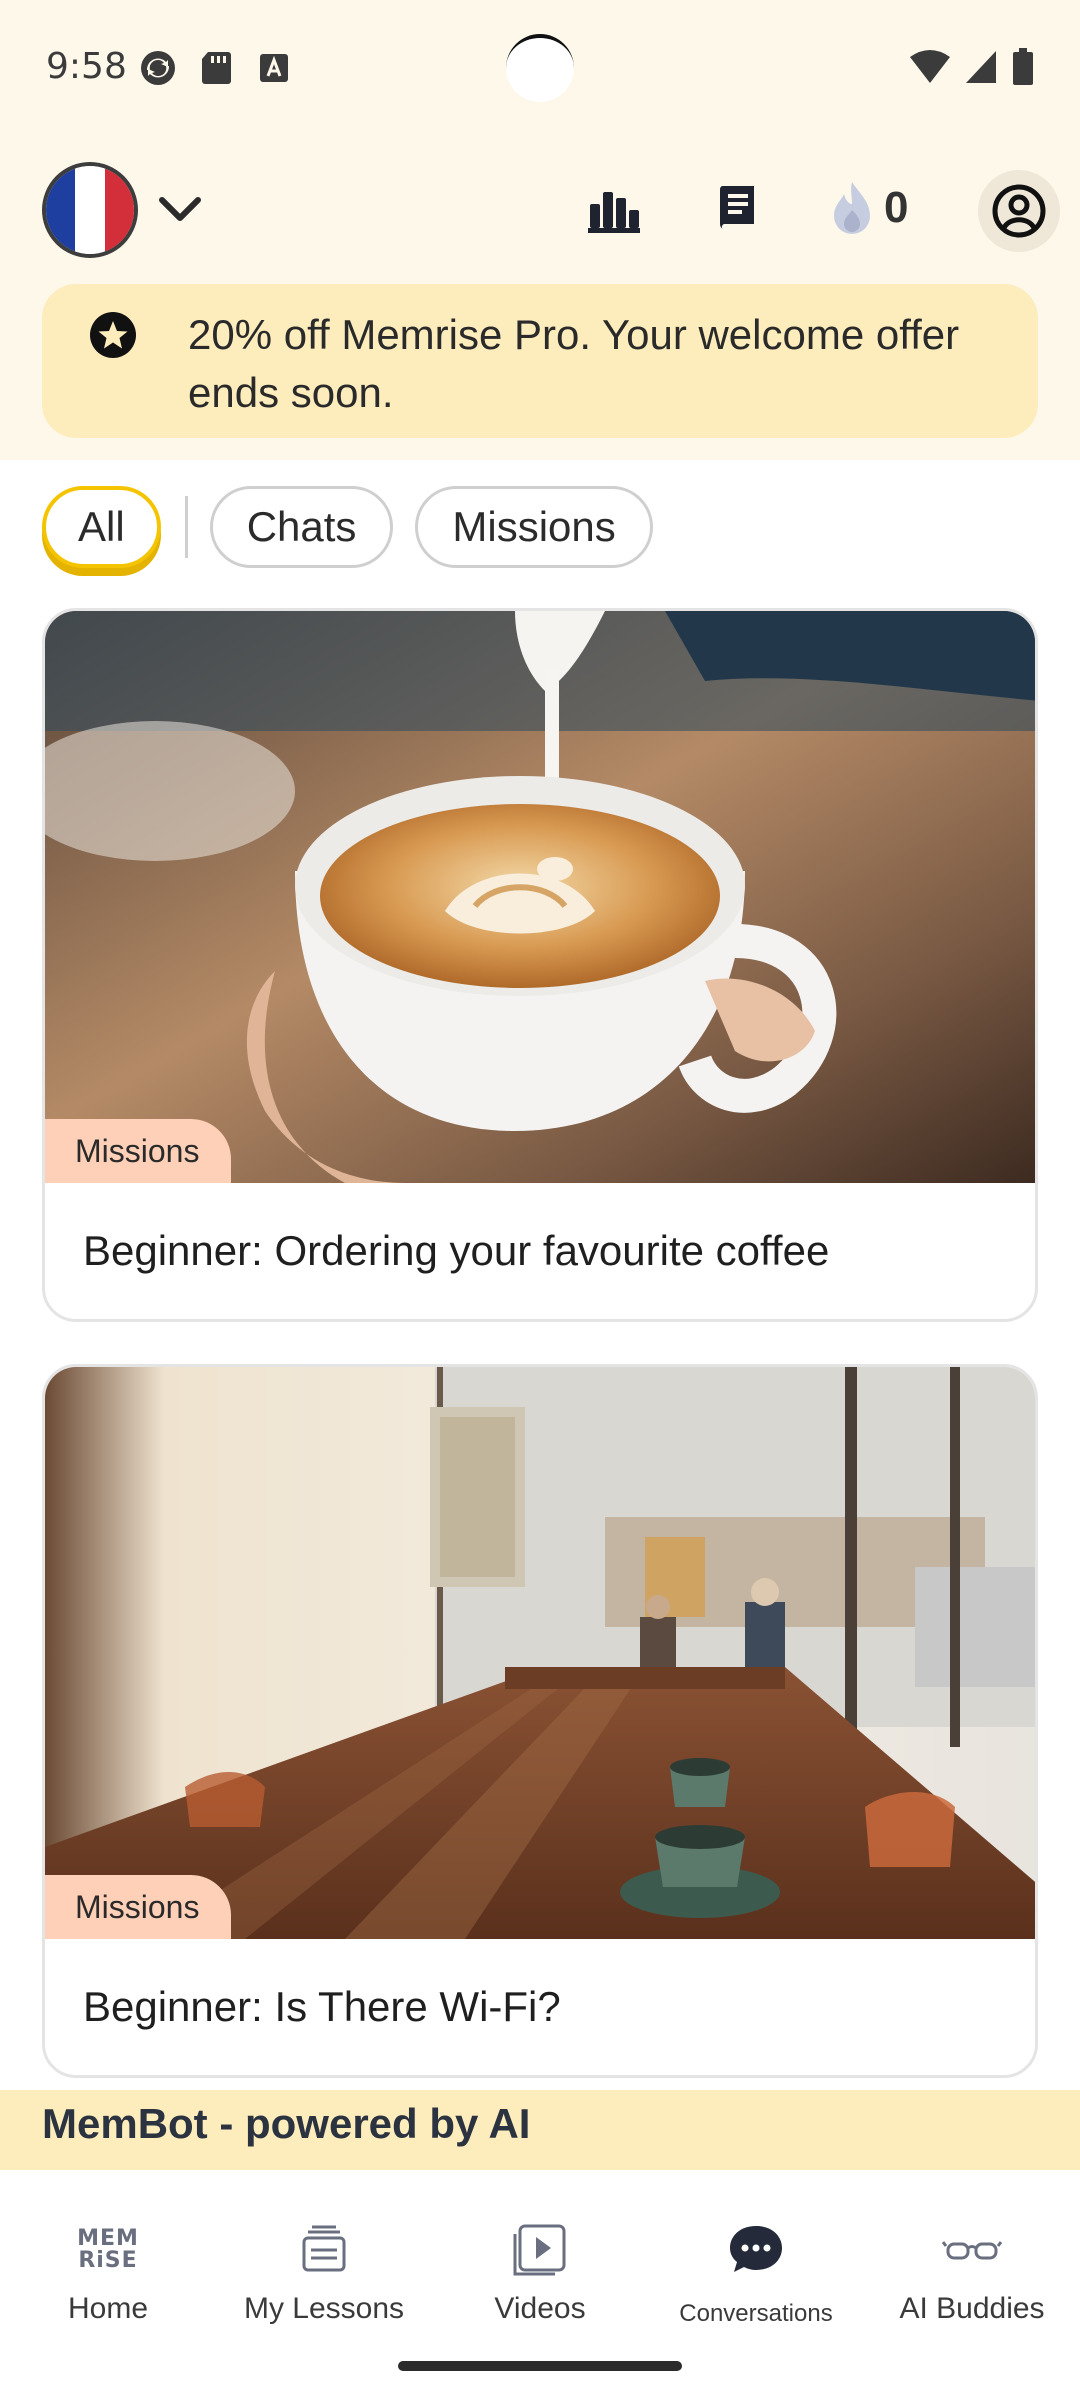  Describe the element at coordinates (972, 2250) in the screenshot. I see `glasses-icon` at that location.